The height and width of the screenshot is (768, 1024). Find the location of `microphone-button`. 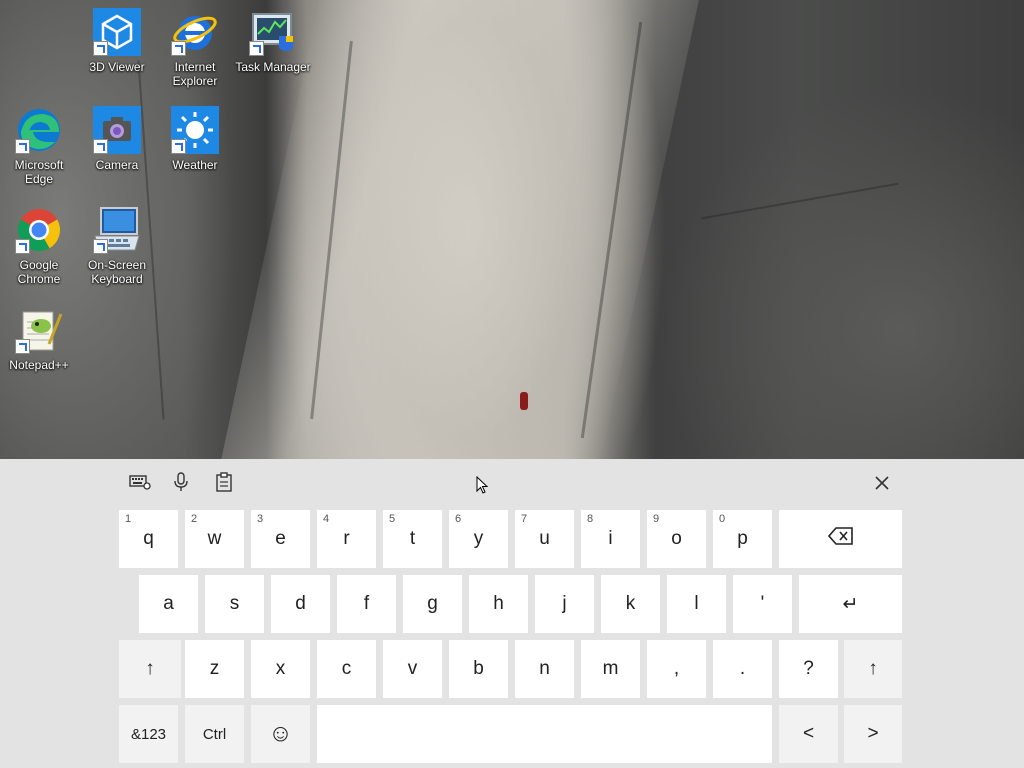

microphone-button is located at coordinates (181, 484).